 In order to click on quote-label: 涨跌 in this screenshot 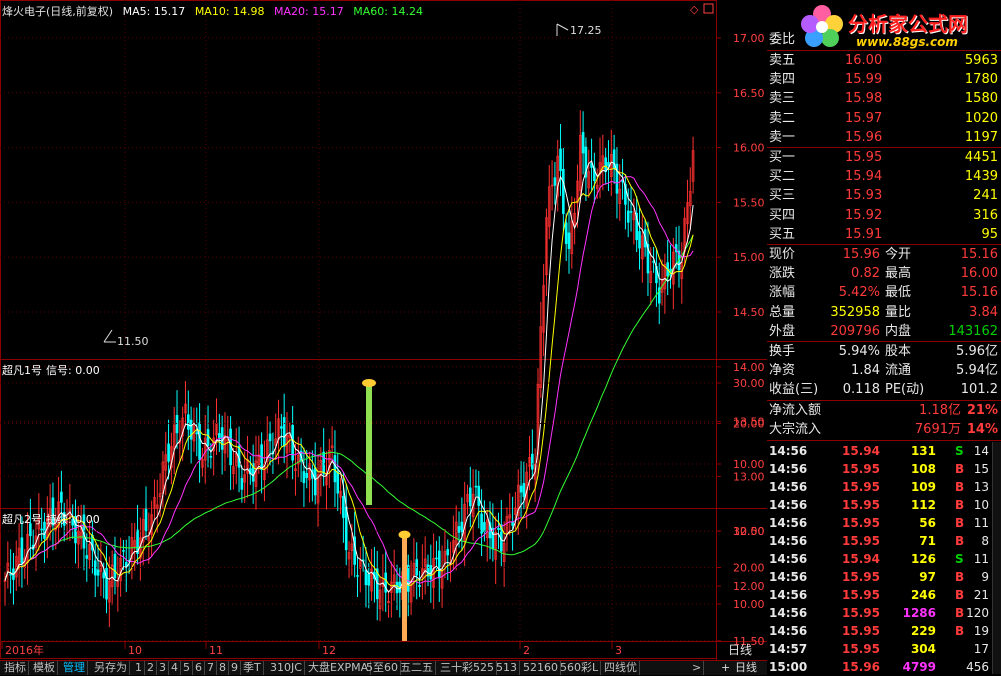, I will do `click(782, 274)`.